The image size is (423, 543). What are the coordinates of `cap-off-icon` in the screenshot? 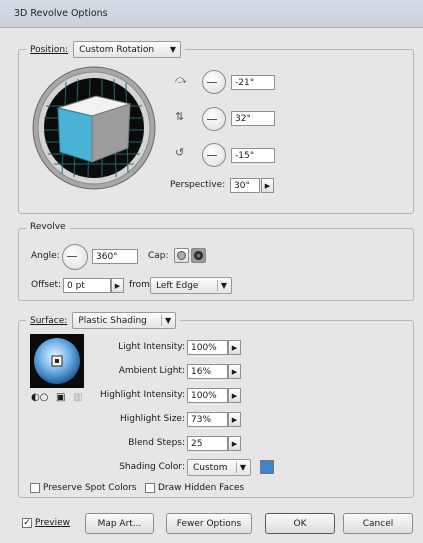 It's located at (198, 255).